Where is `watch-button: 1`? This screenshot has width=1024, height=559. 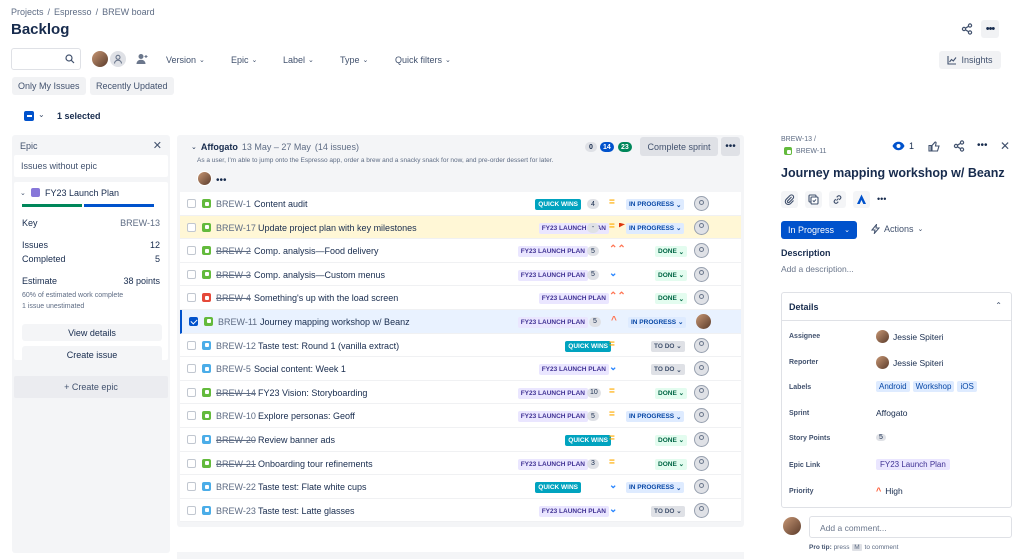 watch-button: 1 is located at coordinates (903, 146).